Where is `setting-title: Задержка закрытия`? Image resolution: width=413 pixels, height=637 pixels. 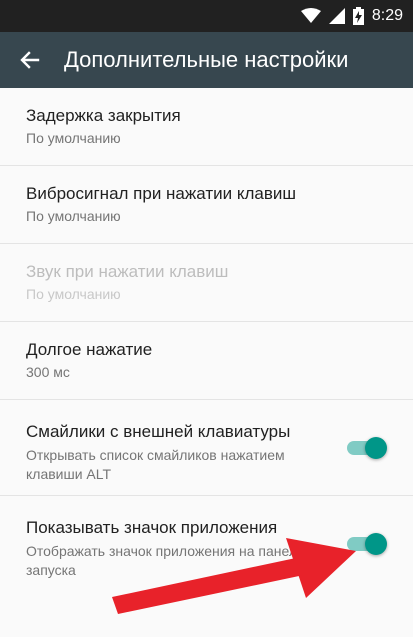 setting-title: Задержка закрытия is located at coordinates (103, 115).